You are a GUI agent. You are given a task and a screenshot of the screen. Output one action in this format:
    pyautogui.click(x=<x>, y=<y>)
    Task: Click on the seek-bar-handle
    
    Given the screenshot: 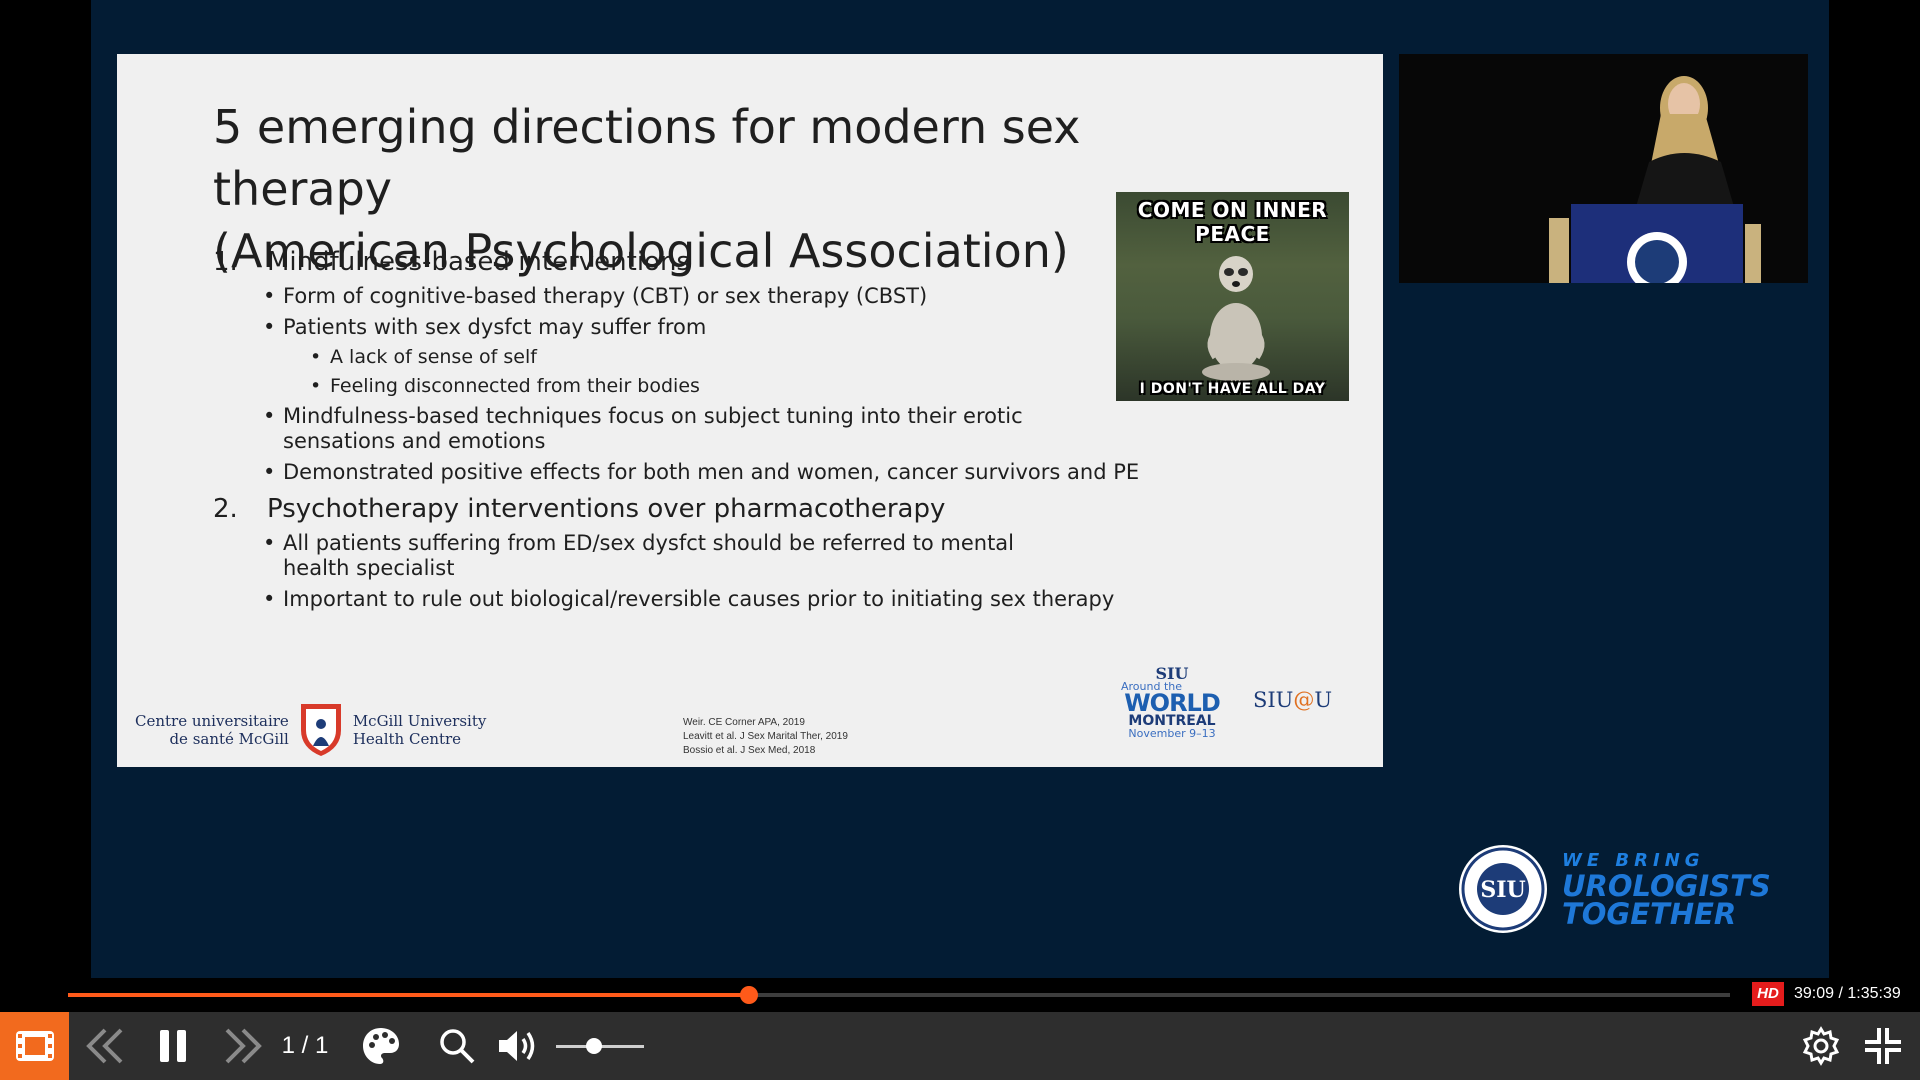 What is the action you would take?
    pyautogui.click(x=749, y=995)
    